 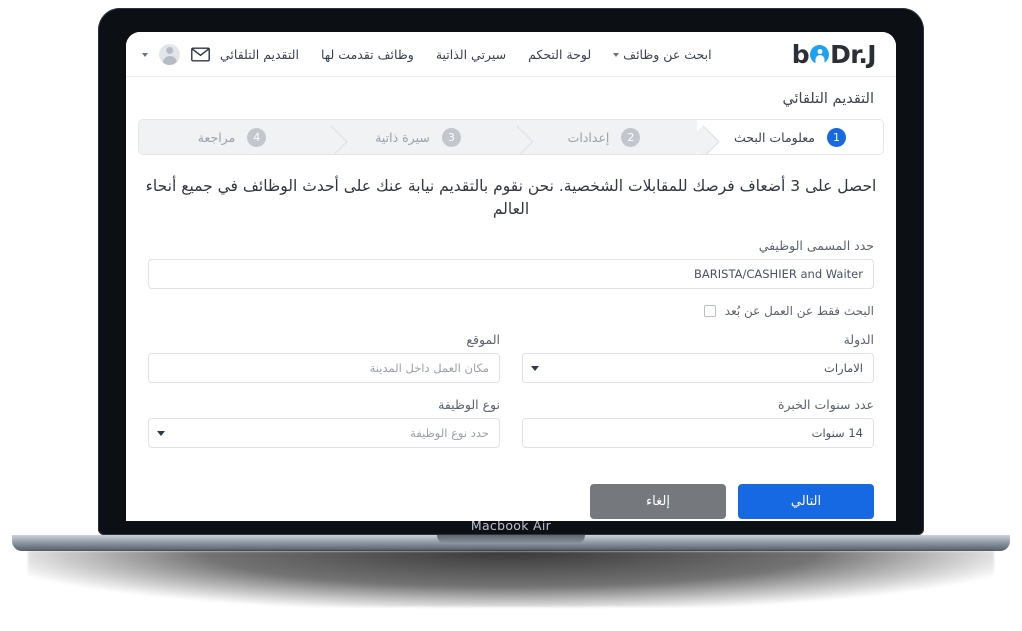 I want to click on job-type-select, so click(x=324, y=432).